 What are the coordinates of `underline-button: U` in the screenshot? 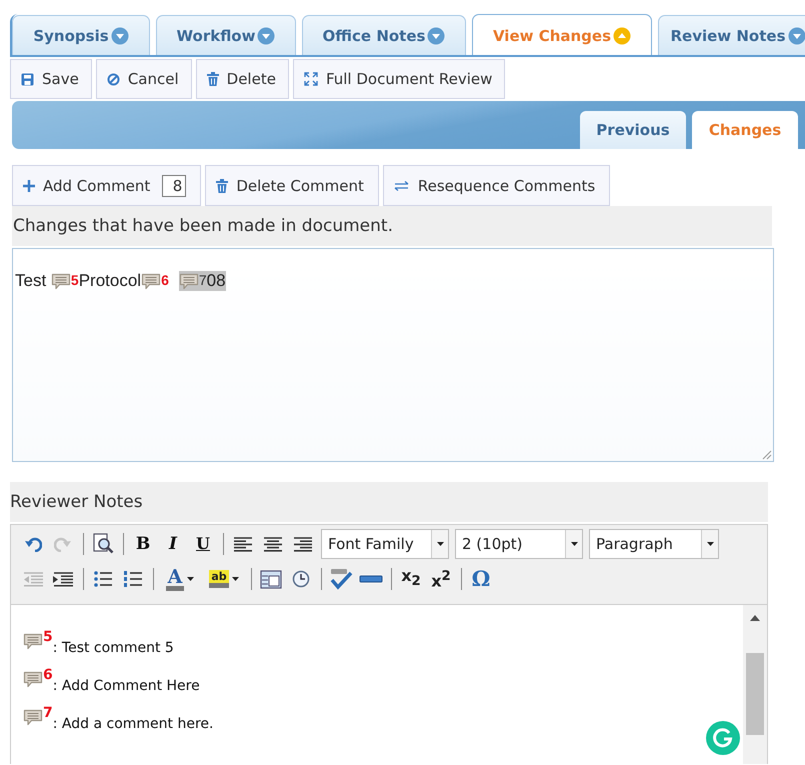 It's located at (203, 544).